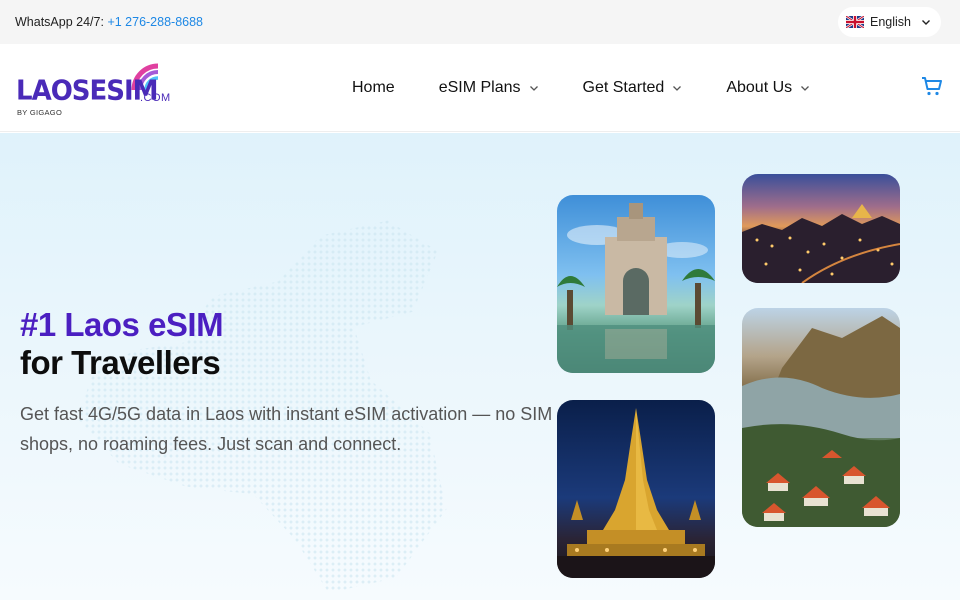 This screenshot has height=600, width=960. I want to click on city-night-skyline-photo, so click(821, 228).